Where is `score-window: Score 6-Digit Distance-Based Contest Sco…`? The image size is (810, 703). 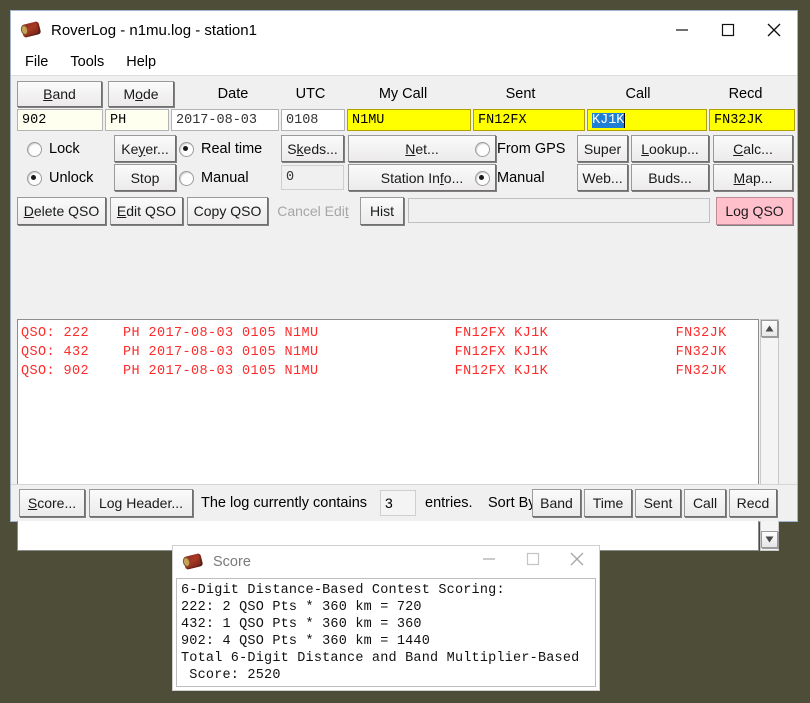
score-window: Score 6-Digit Distance-Based Contest Sco… is located at coordinates (386, 618).